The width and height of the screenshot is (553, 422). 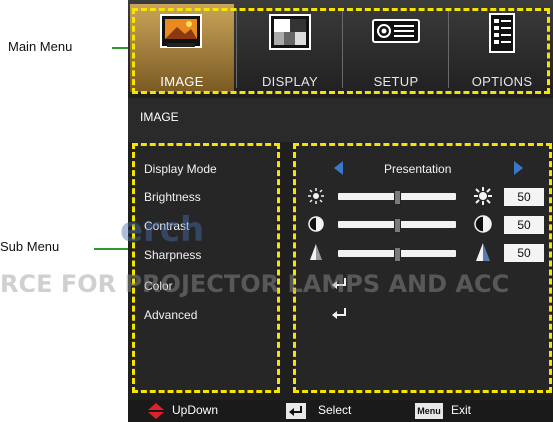 What do you see at coordinates (296, 411) in the screenshot?
I see `enter-key-icon` at bounding box center [296, 411].